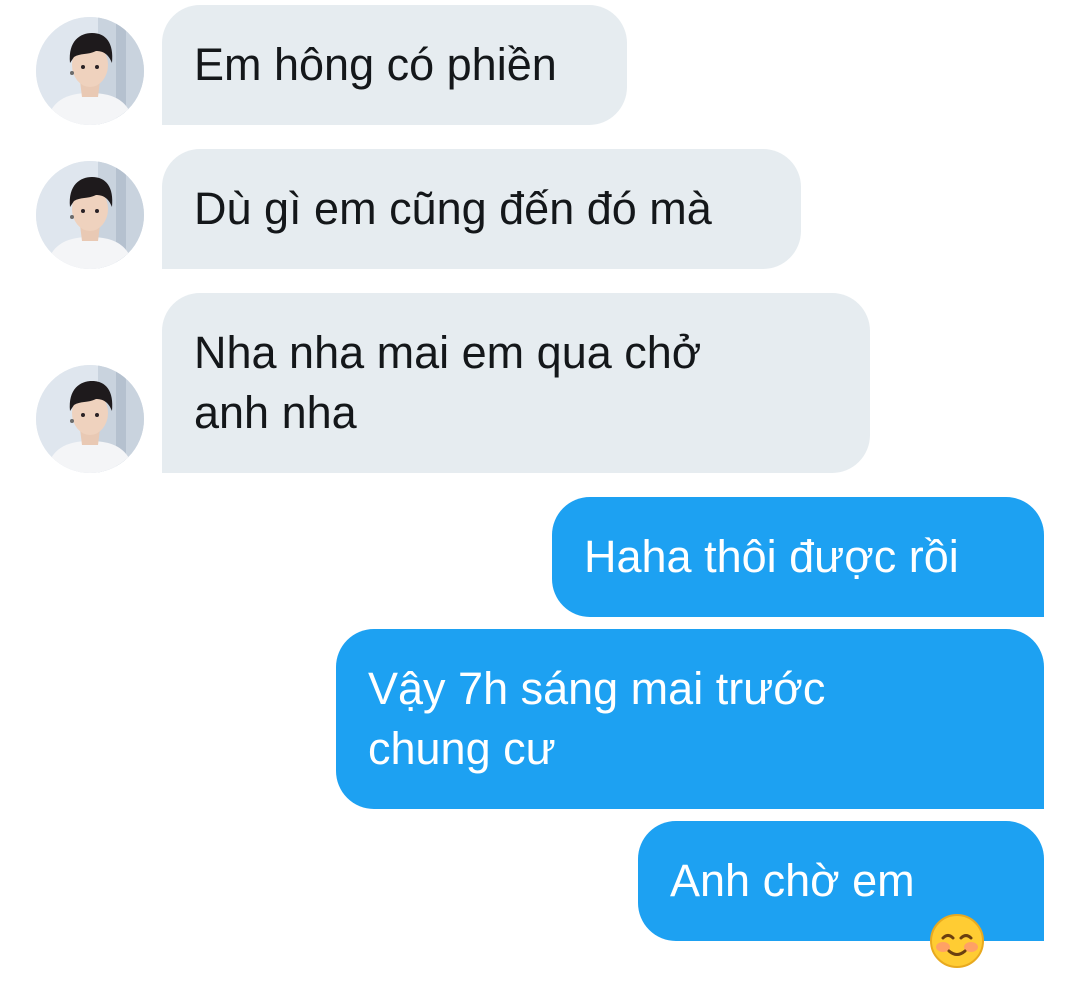 The height and width of the screenshot is (984, 1080). Describe the element at coordinates (448, 382) in the screenshot. I see `message-text: Nha nha mai em qua chở anh nha` at that location.